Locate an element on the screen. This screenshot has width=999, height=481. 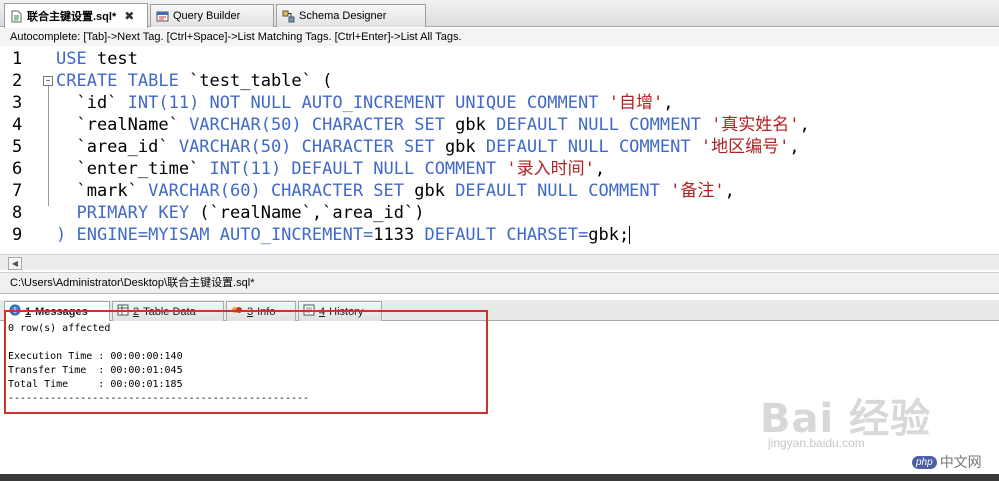
scroll-left-icon: ◀ is located at coordinates (15, 263).